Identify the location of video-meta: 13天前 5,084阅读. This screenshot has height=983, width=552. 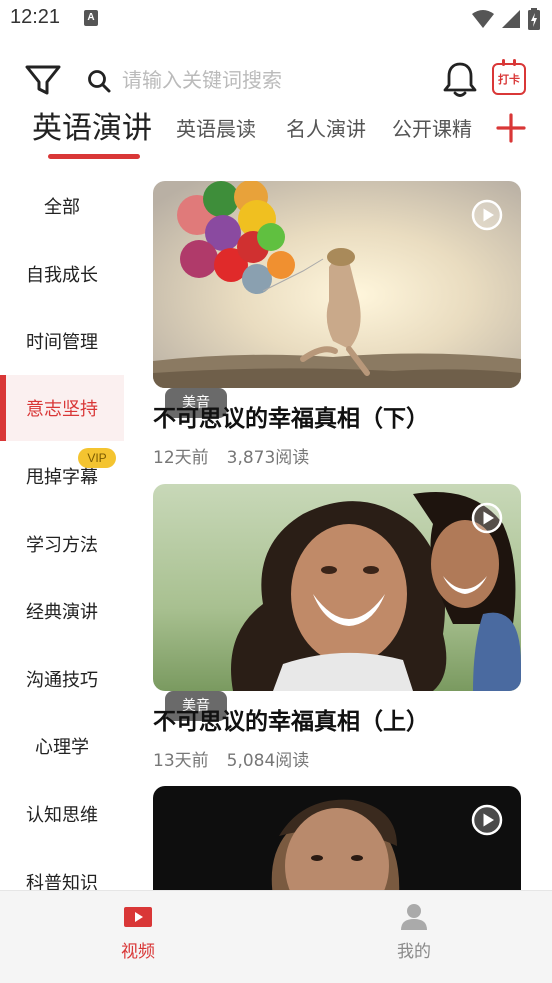
(231, 758).